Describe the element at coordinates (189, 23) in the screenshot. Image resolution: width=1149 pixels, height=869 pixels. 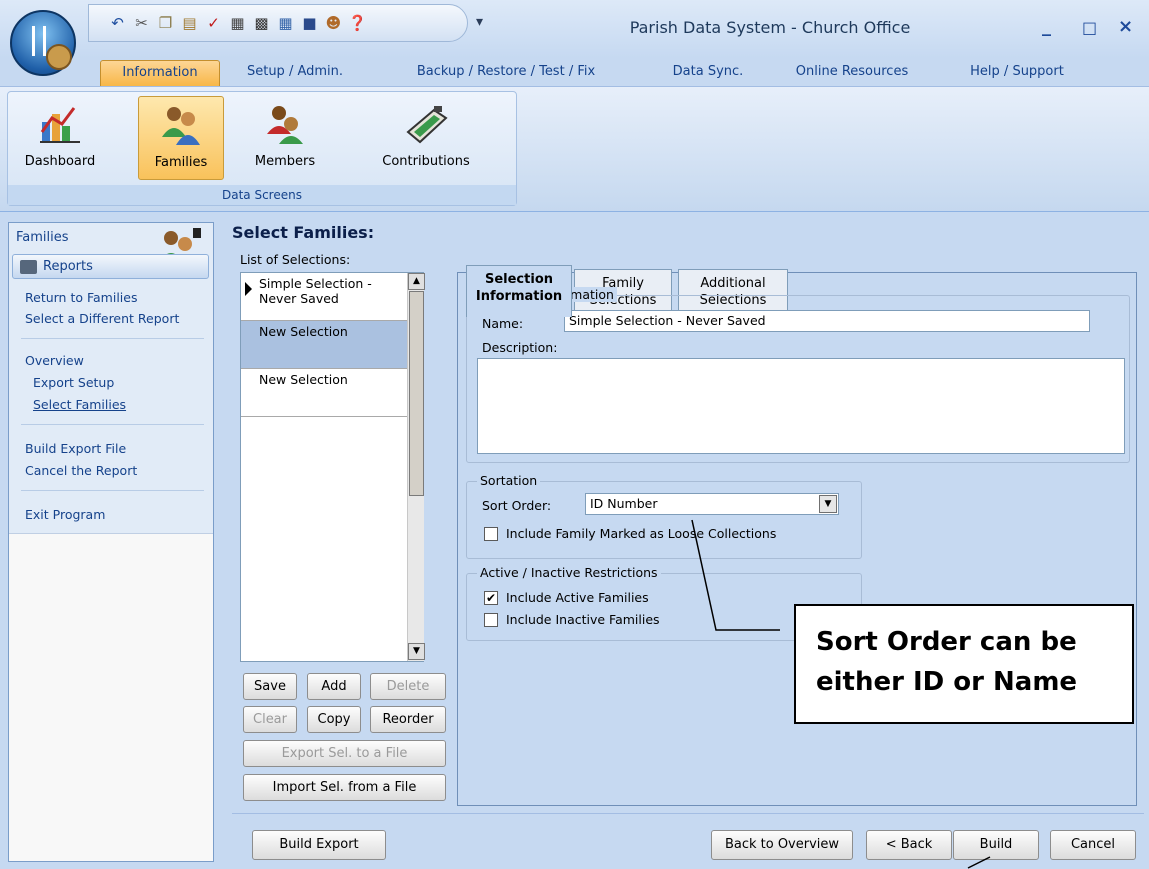
I see `paste-icon: ▤` at that location.